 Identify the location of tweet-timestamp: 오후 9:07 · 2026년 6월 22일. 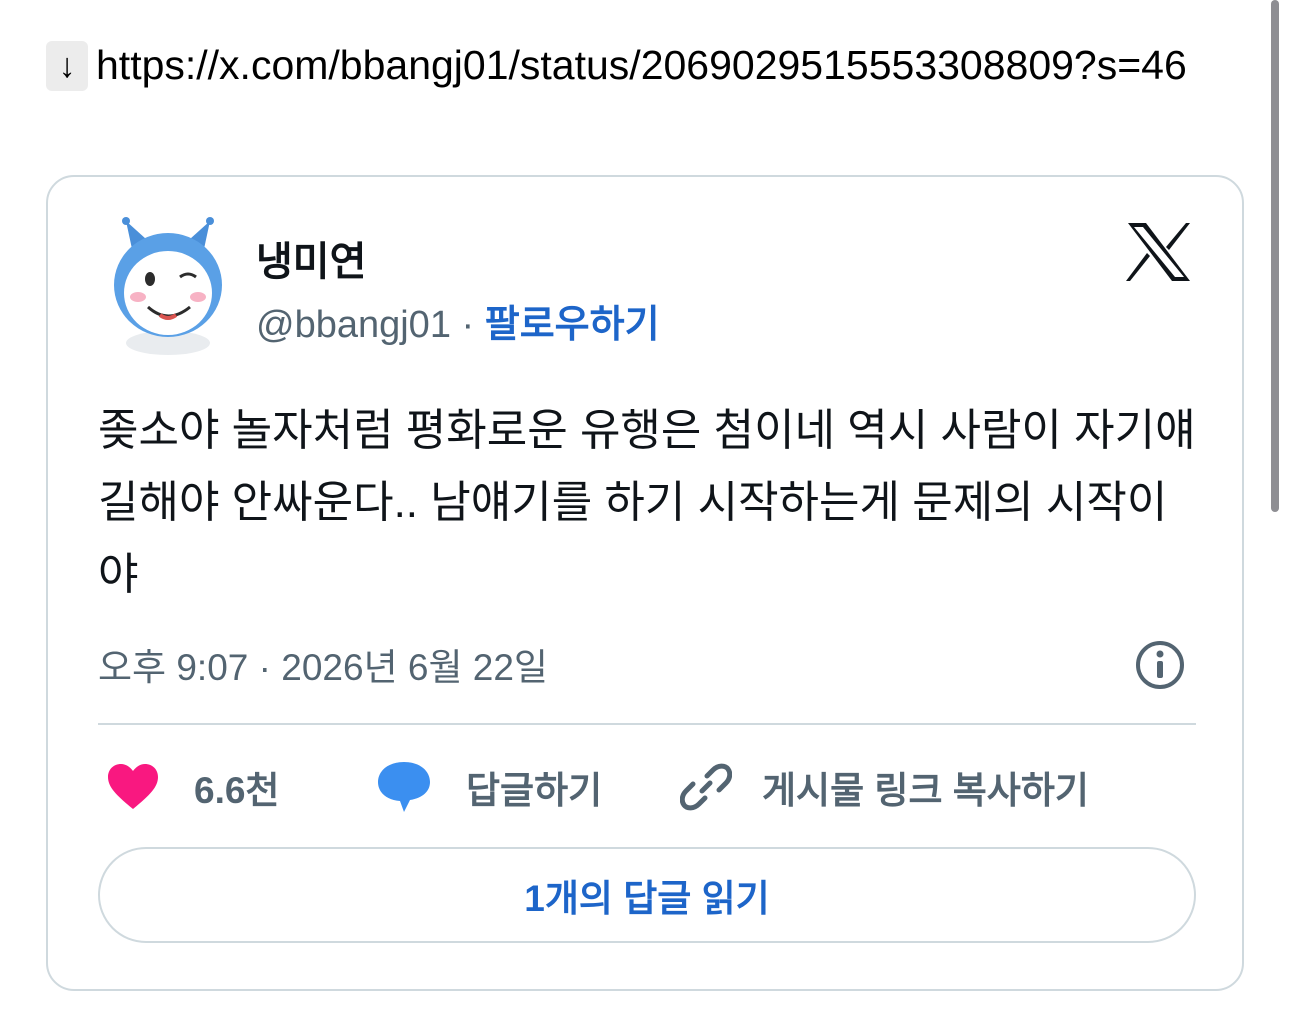
(323, 664).